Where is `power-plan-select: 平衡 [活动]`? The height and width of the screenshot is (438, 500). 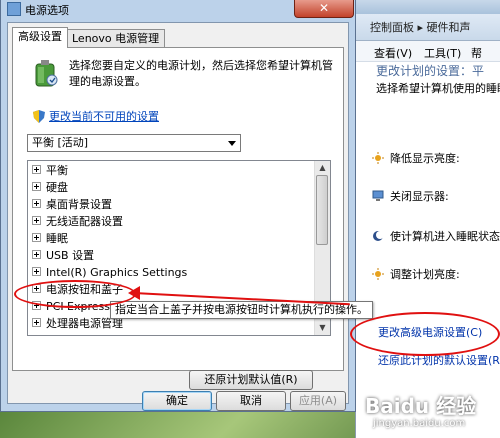
power-plan-select: 平衡 [活动] is located at coordinates (134, 143).